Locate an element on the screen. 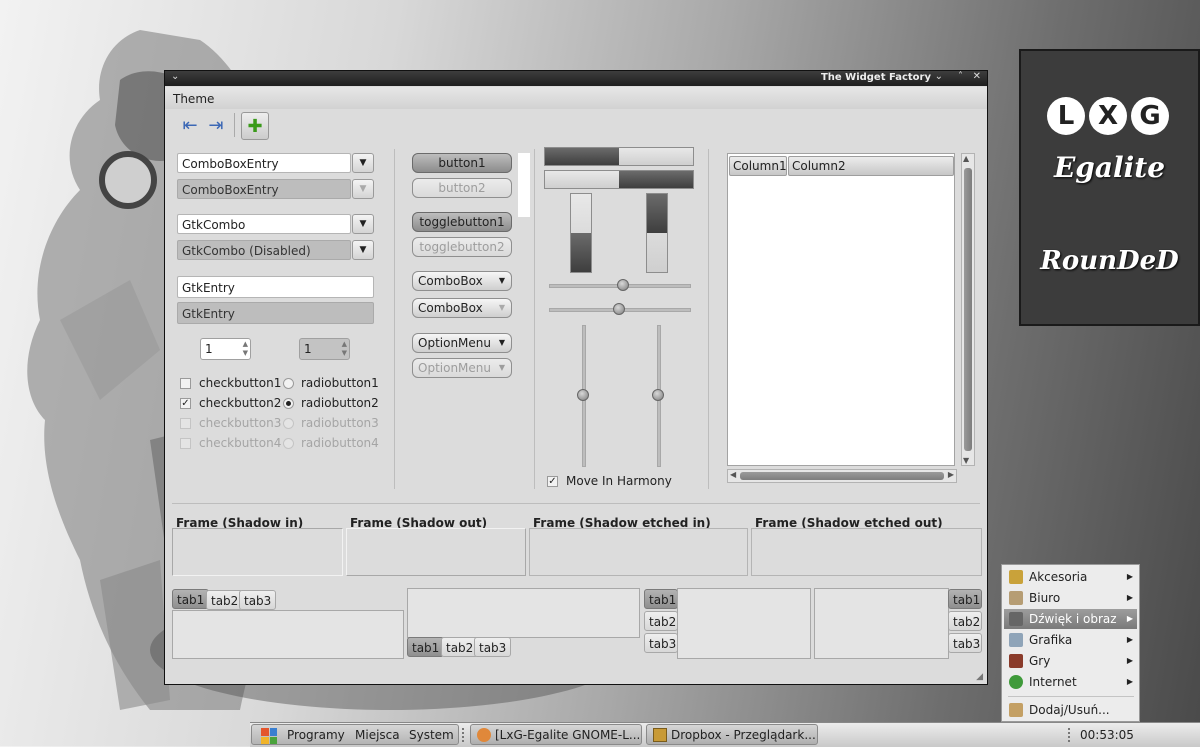 Image resolution: width=1200 pixels, height=747 pixels. scroll-up-icon: ▲ is located at coordinates (966, 158).